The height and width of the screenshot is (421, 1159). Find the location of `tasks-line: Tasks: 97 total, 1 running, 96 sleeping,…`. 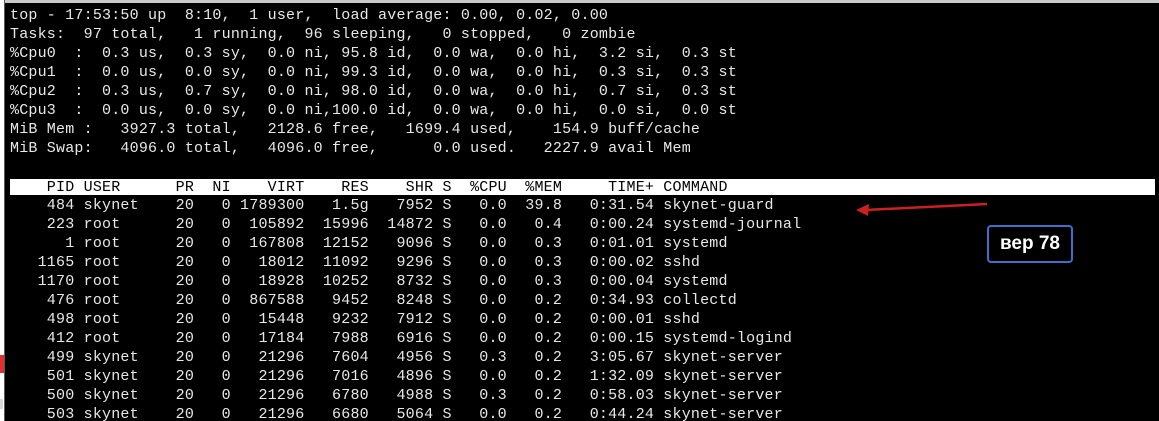

tasks-line: Tasks: 97 total, 1 running, 96 sleeping,… is located at coordinates (323, 34).